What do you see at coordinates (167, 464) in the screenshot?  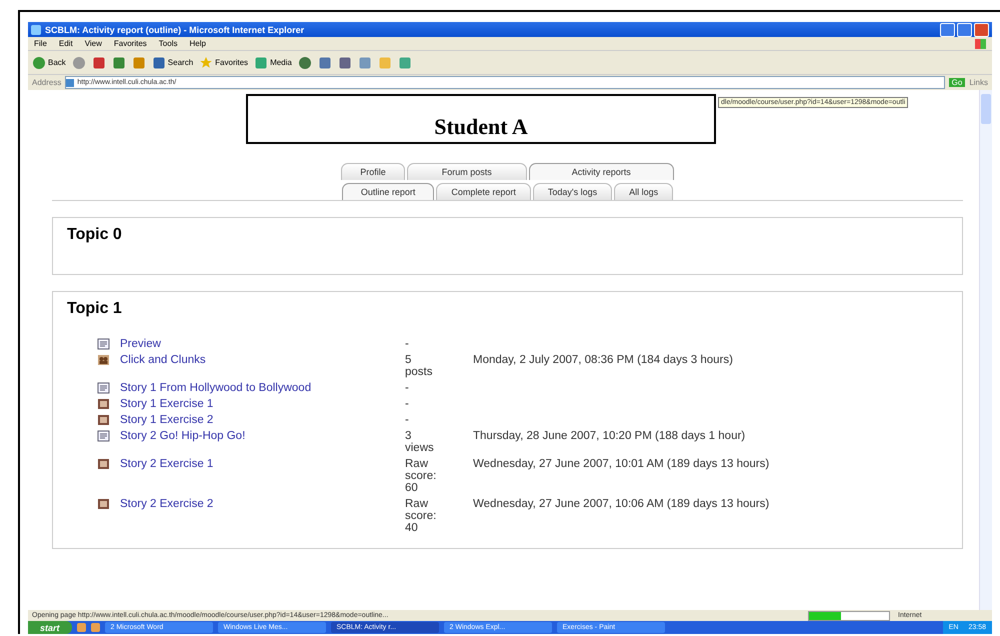 I see `activity-link: Story 2 Exercise 1` at bounding box center [167, 464].